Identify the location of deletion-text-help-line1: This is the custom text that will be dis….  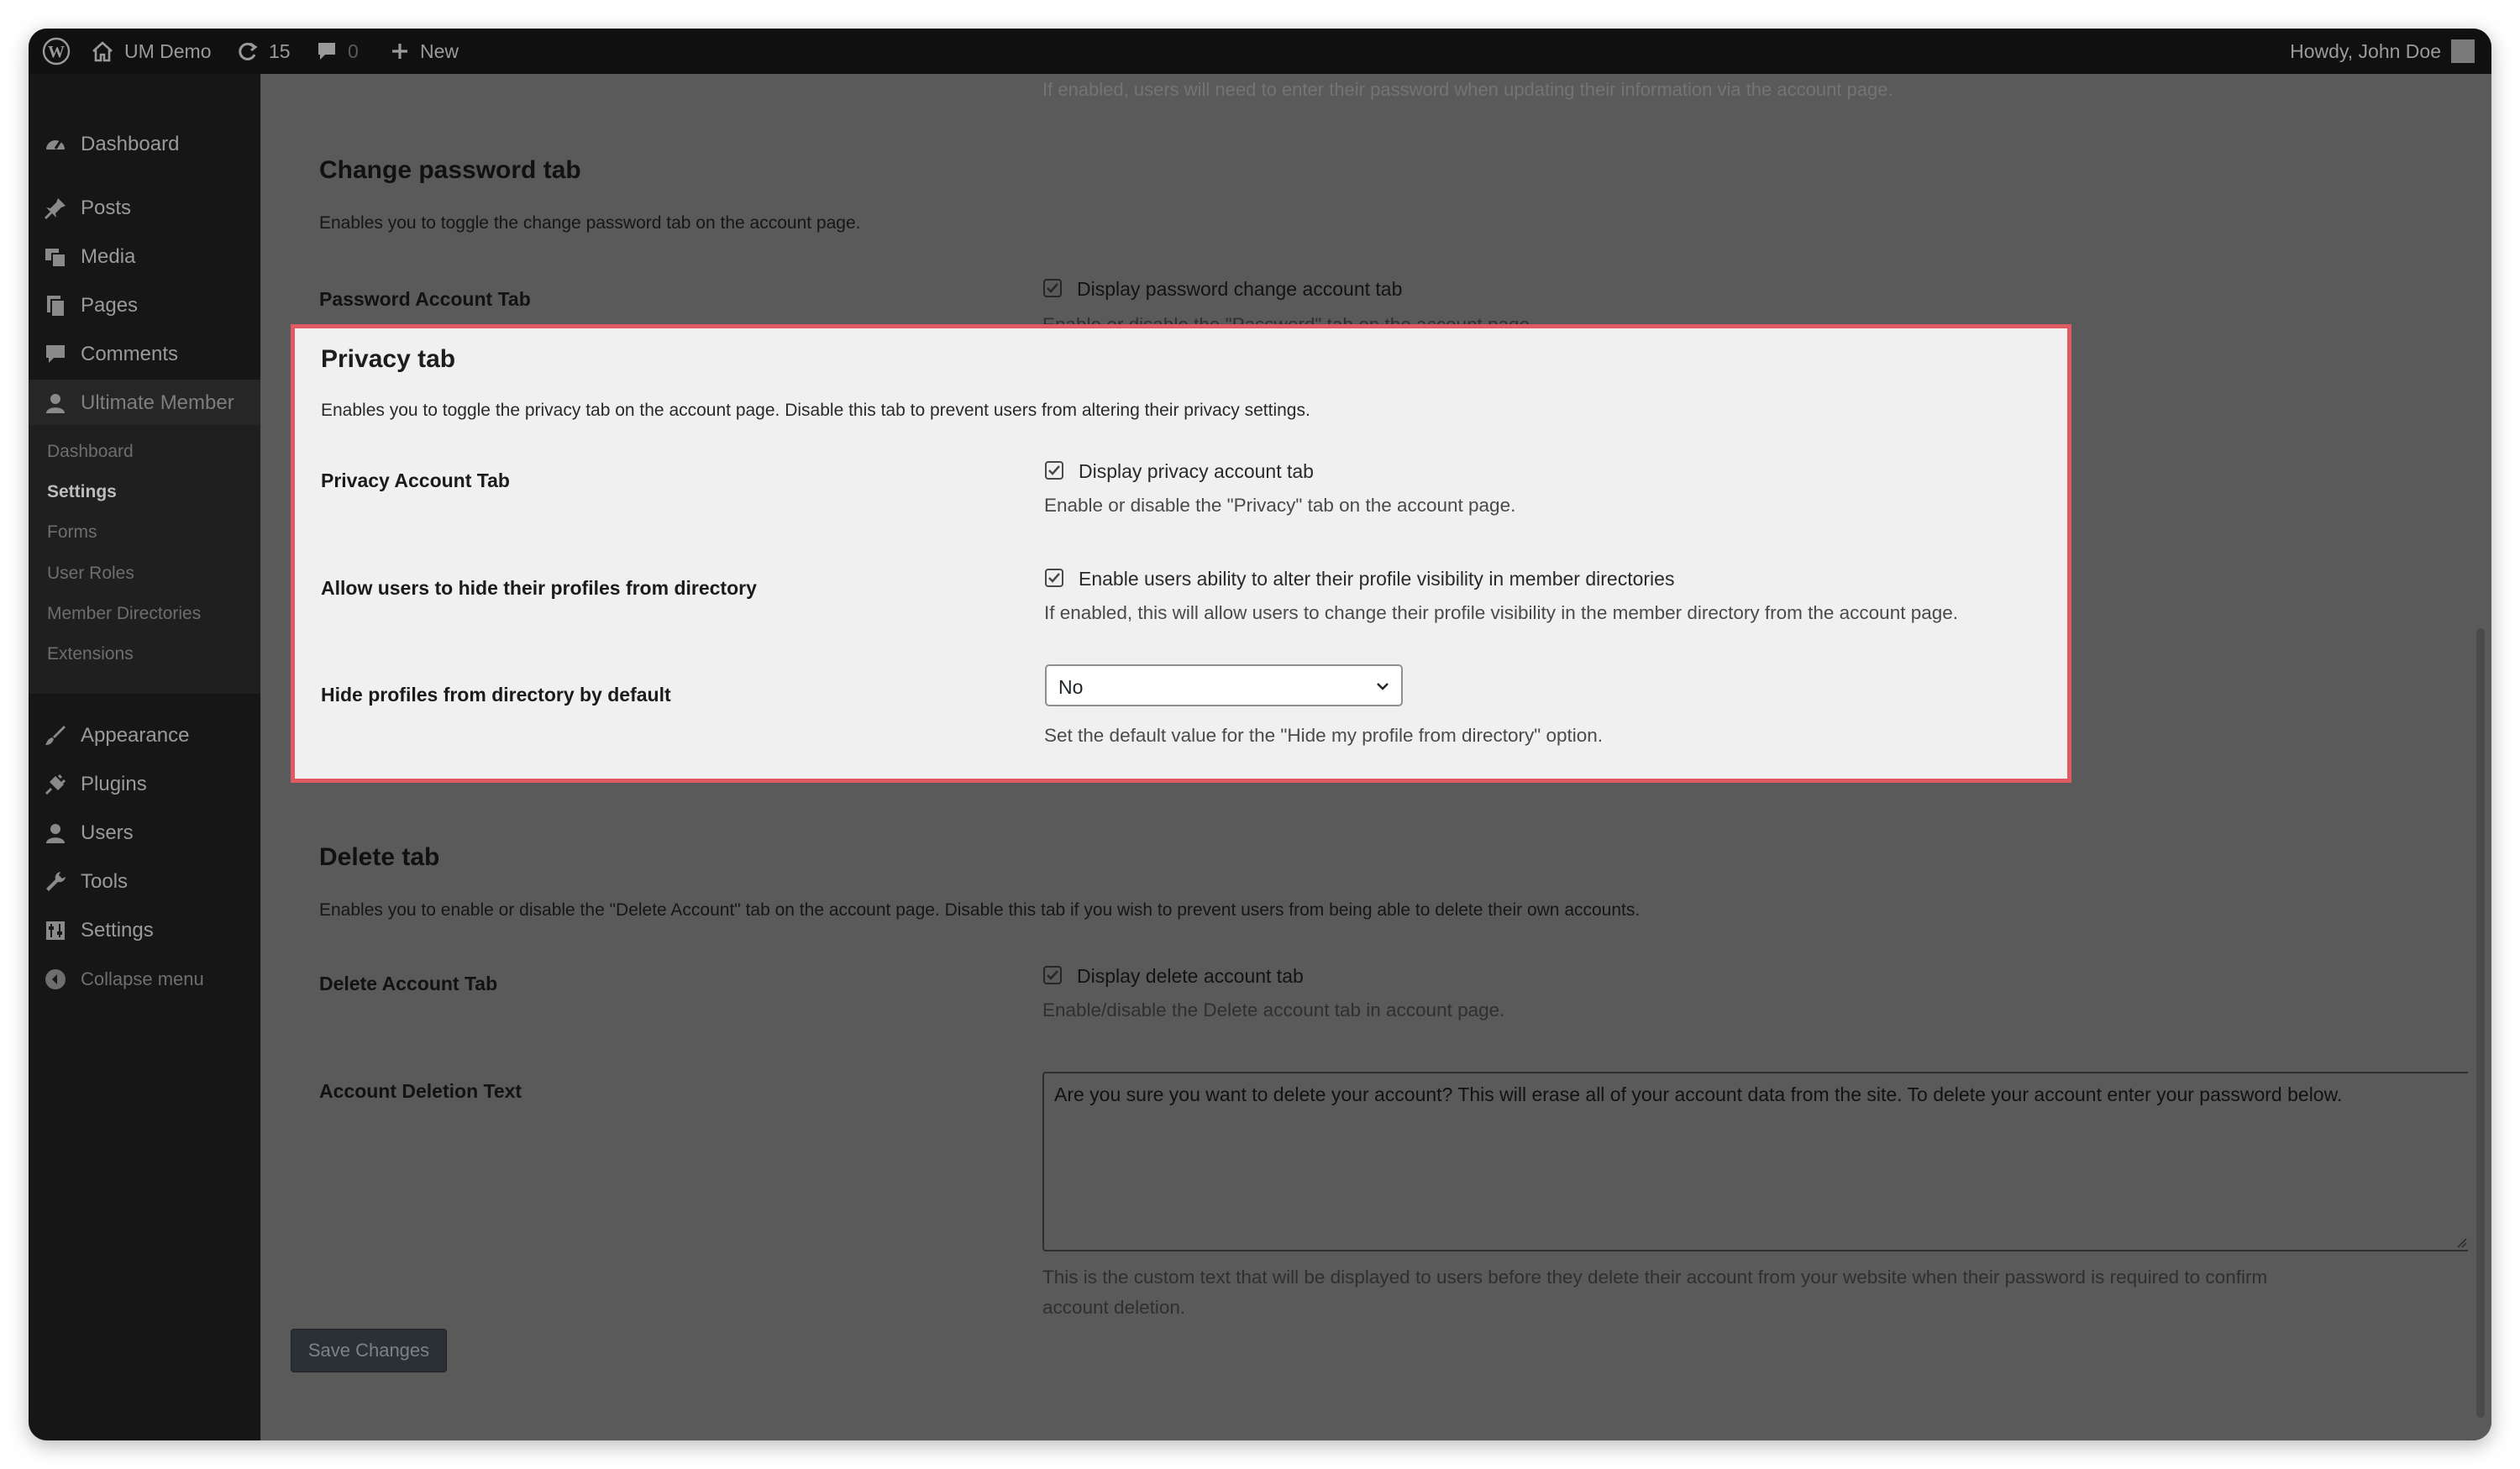
(1655, 1277).